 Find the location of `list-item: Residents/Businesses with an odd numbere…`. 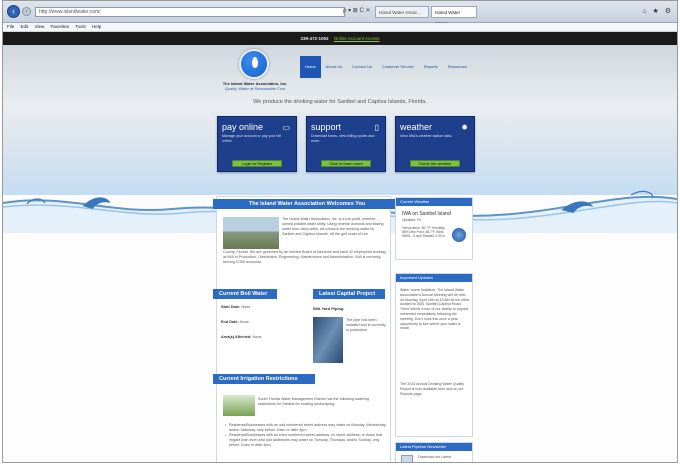

list-item: Residents/Businesses with an odd numbere… is located at coordinates (306, 428).